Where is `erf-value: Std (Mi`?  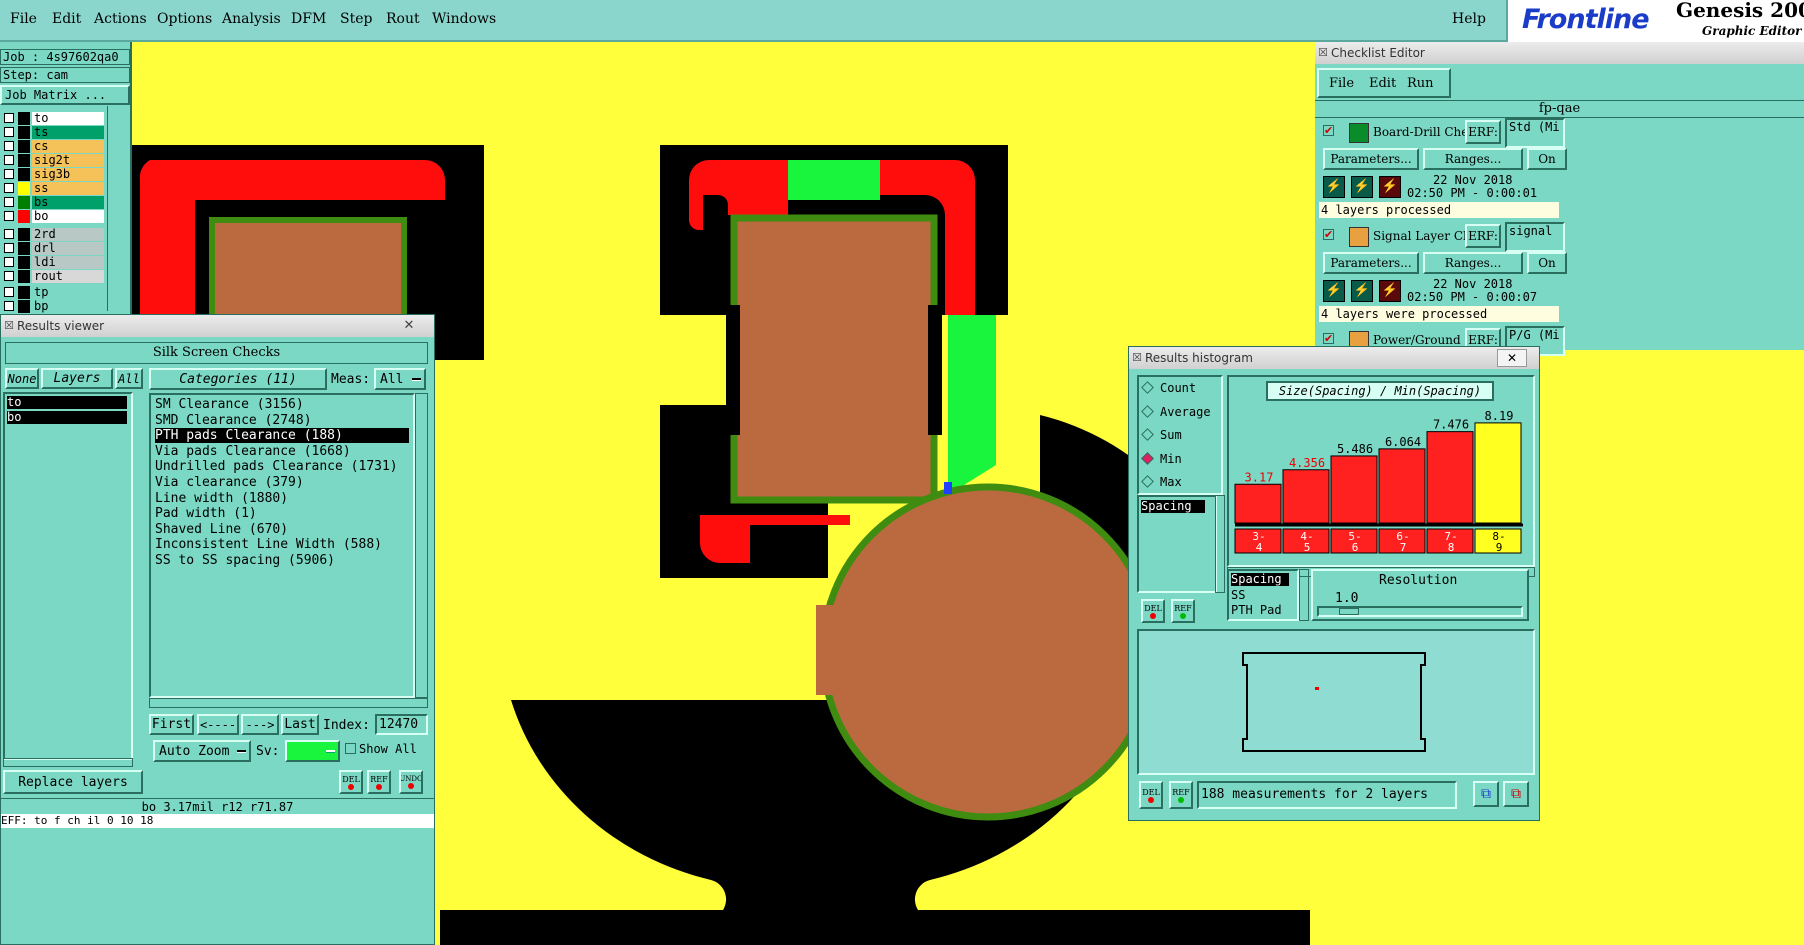 erf-value: Std (Mi is located at coordinates (1535, 133).